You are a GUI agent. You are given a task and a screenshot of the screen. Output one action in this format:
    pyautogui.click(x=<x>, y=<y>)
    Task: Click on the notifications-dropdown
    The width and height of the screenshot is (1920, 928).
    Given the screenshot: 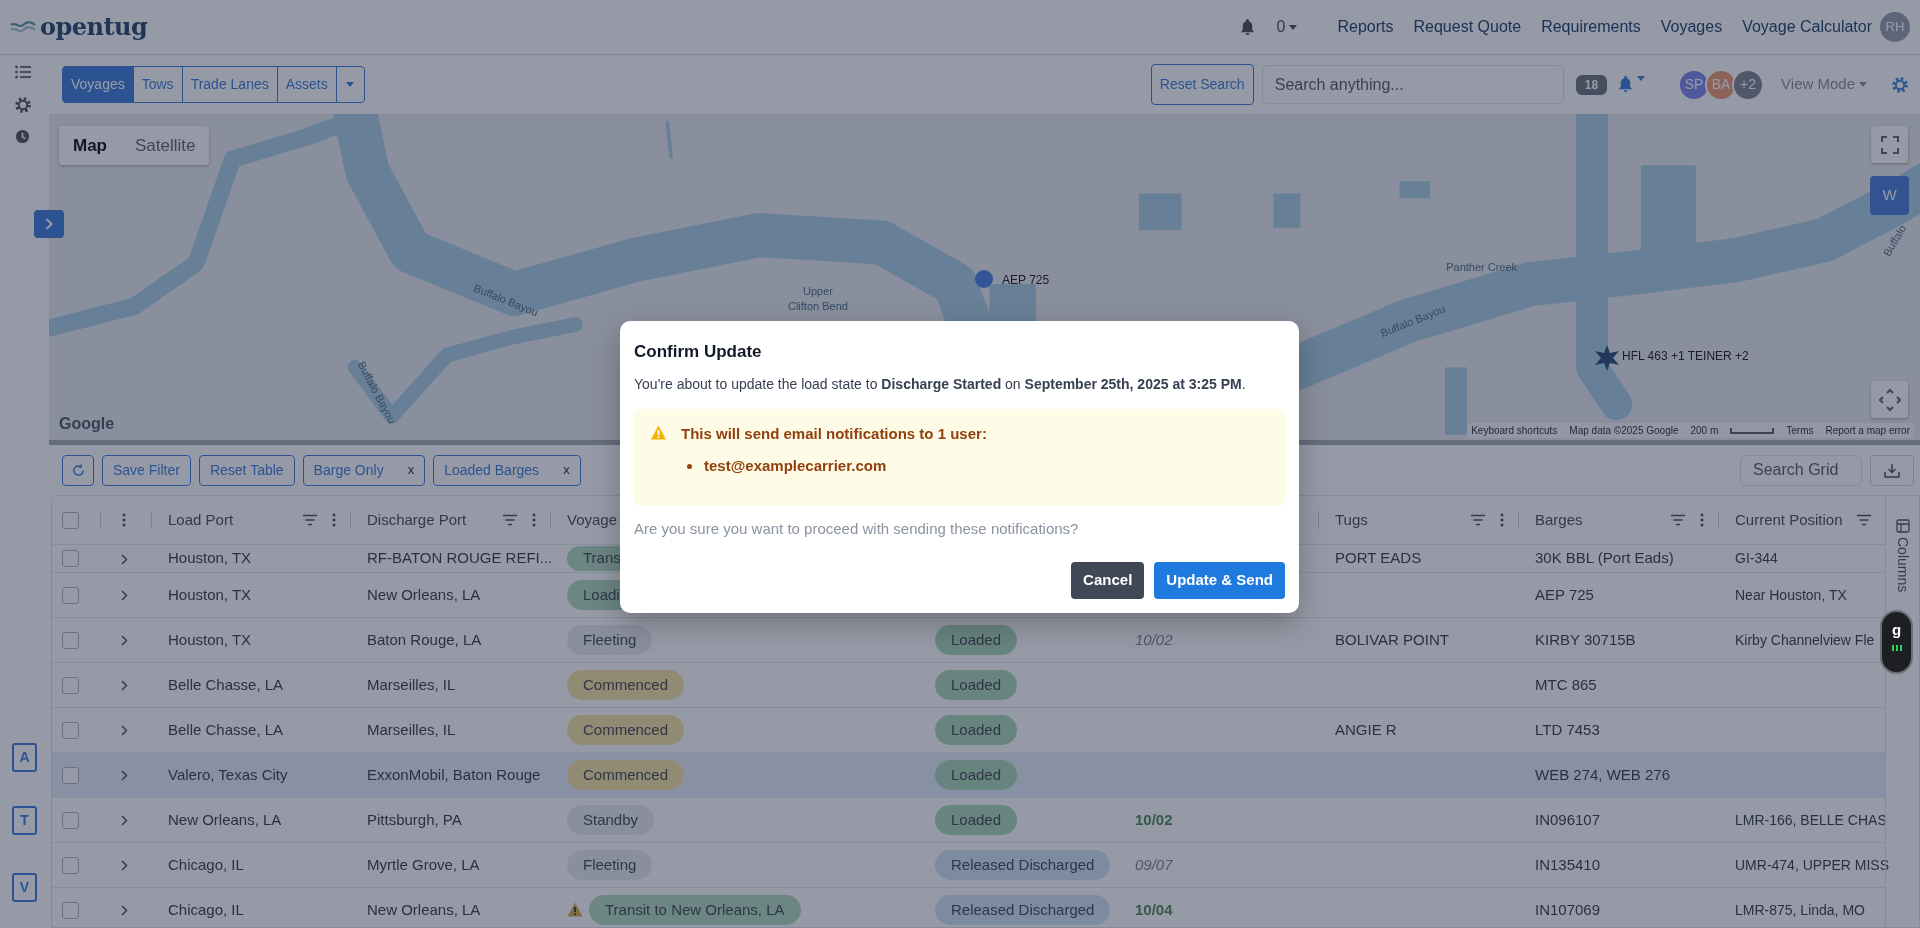 What is the action you would take?
    pyautogui.click(x=1632, y=84)
    